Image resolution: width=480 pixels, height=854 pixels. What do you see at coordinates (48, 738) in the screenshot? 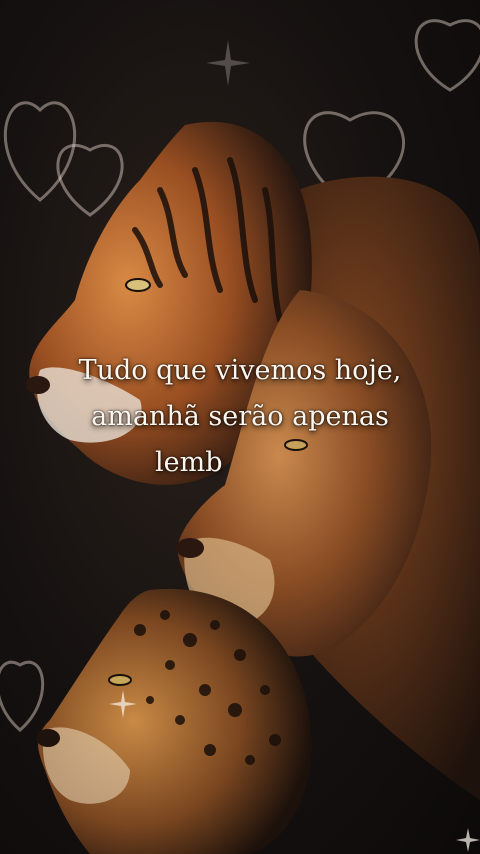
I see `leopard-nose` at bounding box center [48, 738].